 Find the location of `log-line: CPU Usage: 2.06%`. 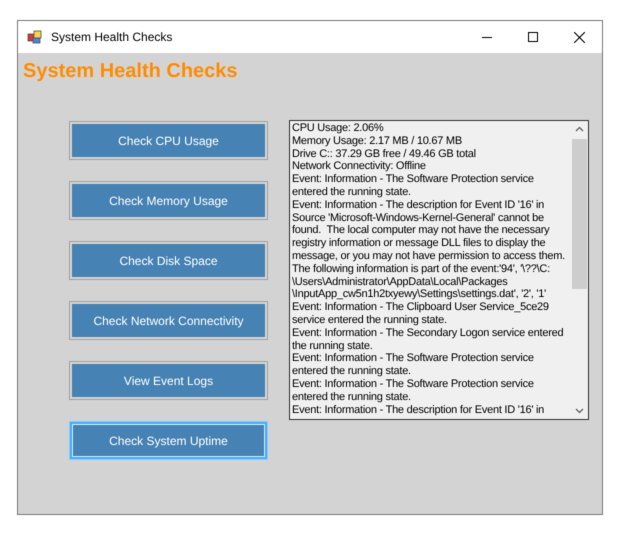

log-line: CPU Usage: 2.06% is located at coordinates (338, 128).